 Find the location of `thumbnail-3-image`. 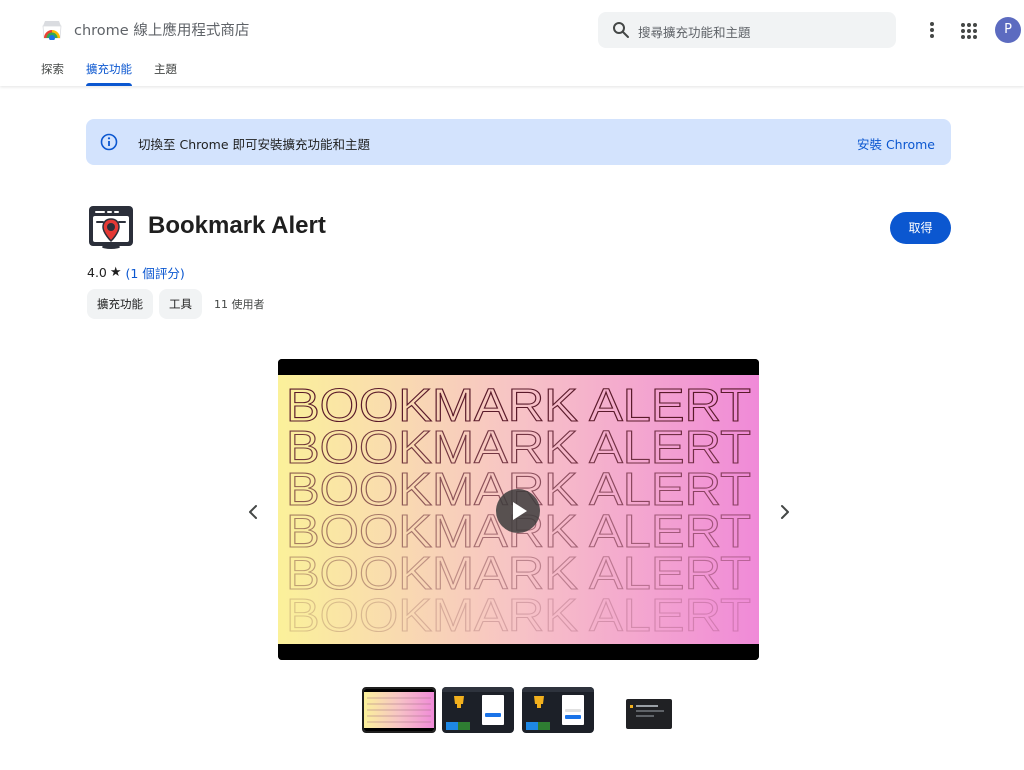

thumbnail-3-image is located at coordinates (558, 710).